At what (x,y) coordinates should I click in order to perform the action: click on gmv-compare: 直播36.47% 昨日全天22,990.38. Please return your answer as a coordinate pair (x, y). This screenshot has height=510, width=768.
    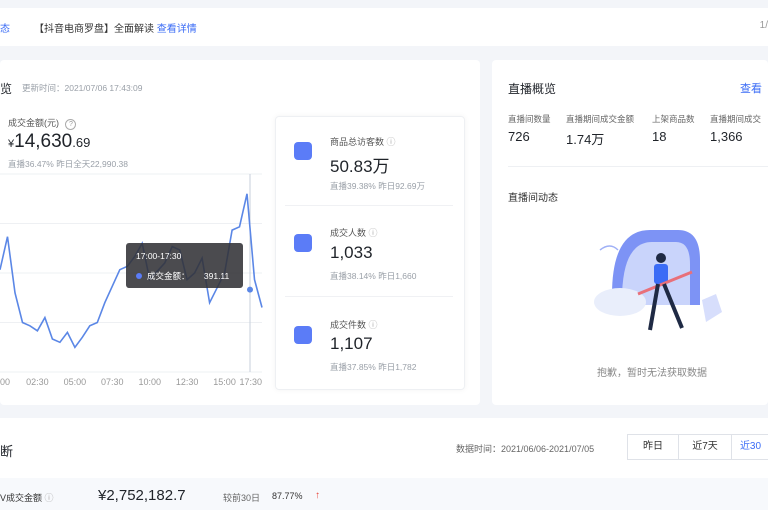
    Looking at the image, I should click on (68, 164).